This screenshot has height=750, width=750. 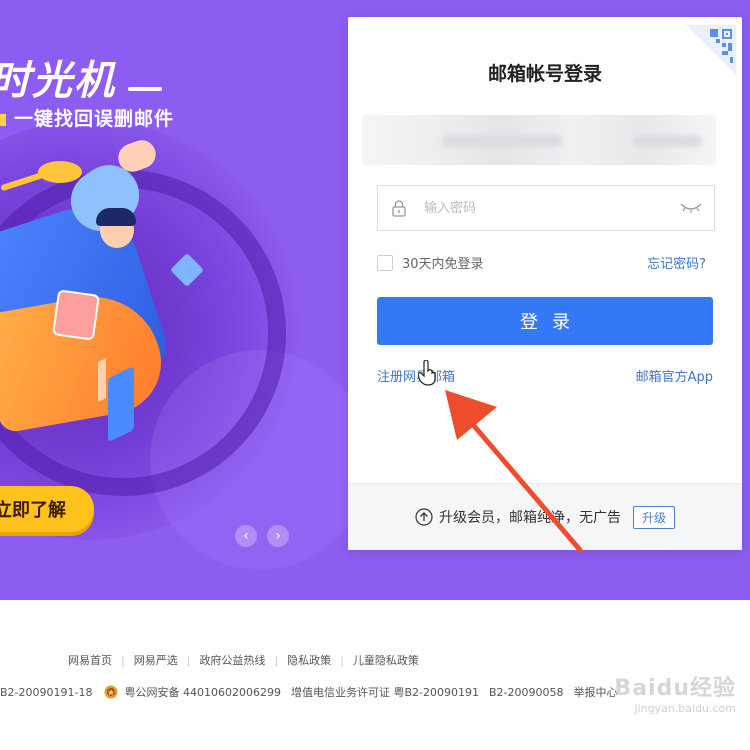 What do you see at coordinates (416, 375) in the screenshot?
I see `register-link: 注册网易邮箱` at bounding box center [416, 375].